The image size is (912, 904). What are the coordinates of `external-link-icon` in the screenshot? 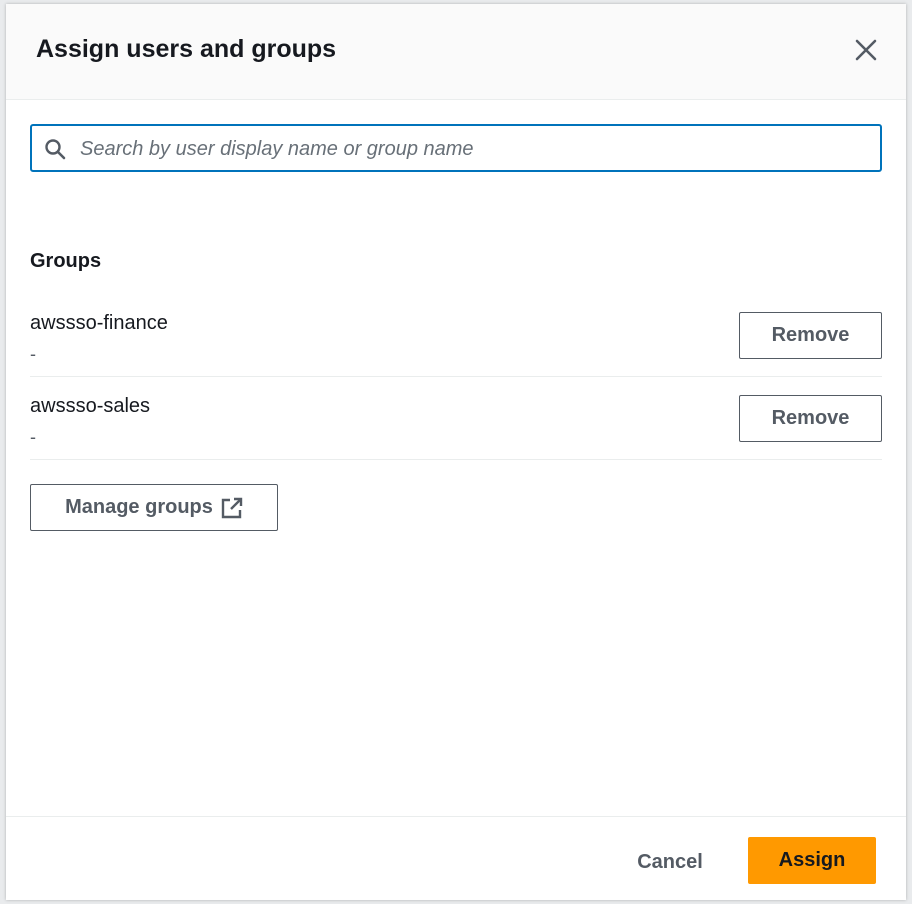 It's located at (232, 507).